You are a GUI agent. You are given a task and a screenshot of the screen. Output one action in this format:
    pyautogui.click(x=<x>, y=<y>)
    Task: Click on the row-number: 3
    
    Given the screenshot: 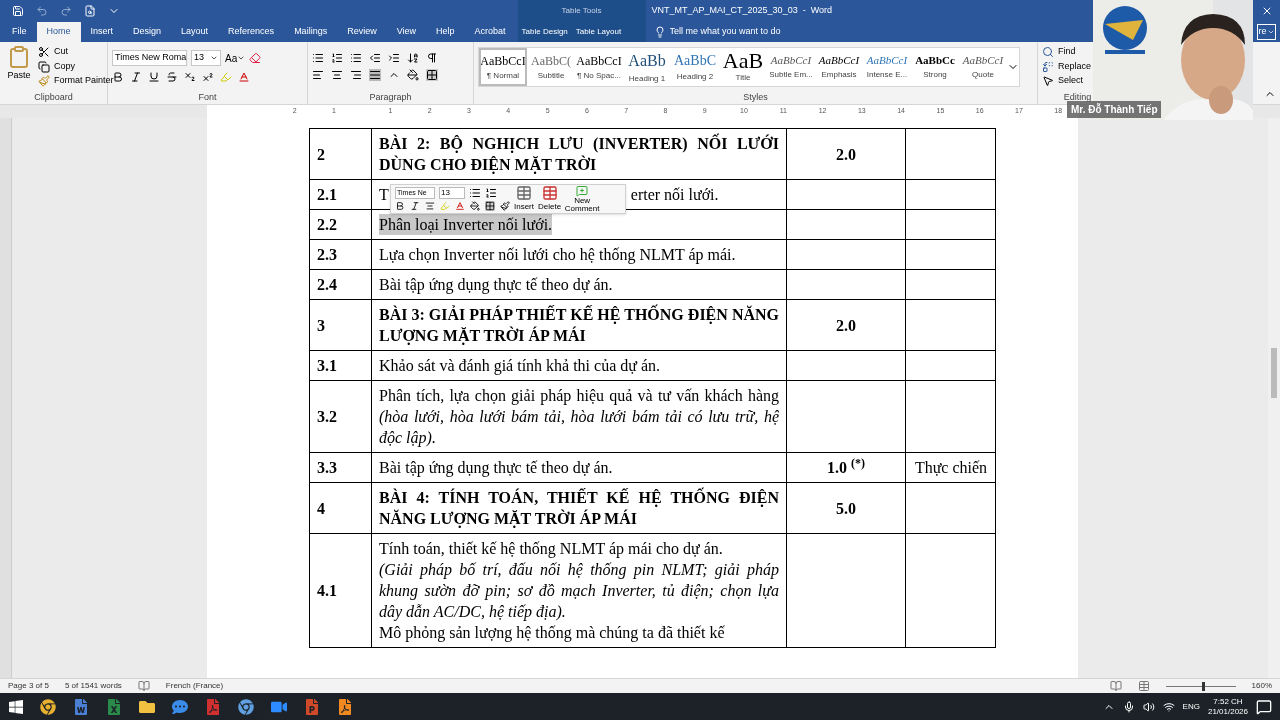 What is the action you would take?
    pyautogui.click(x=321, y=325)
    